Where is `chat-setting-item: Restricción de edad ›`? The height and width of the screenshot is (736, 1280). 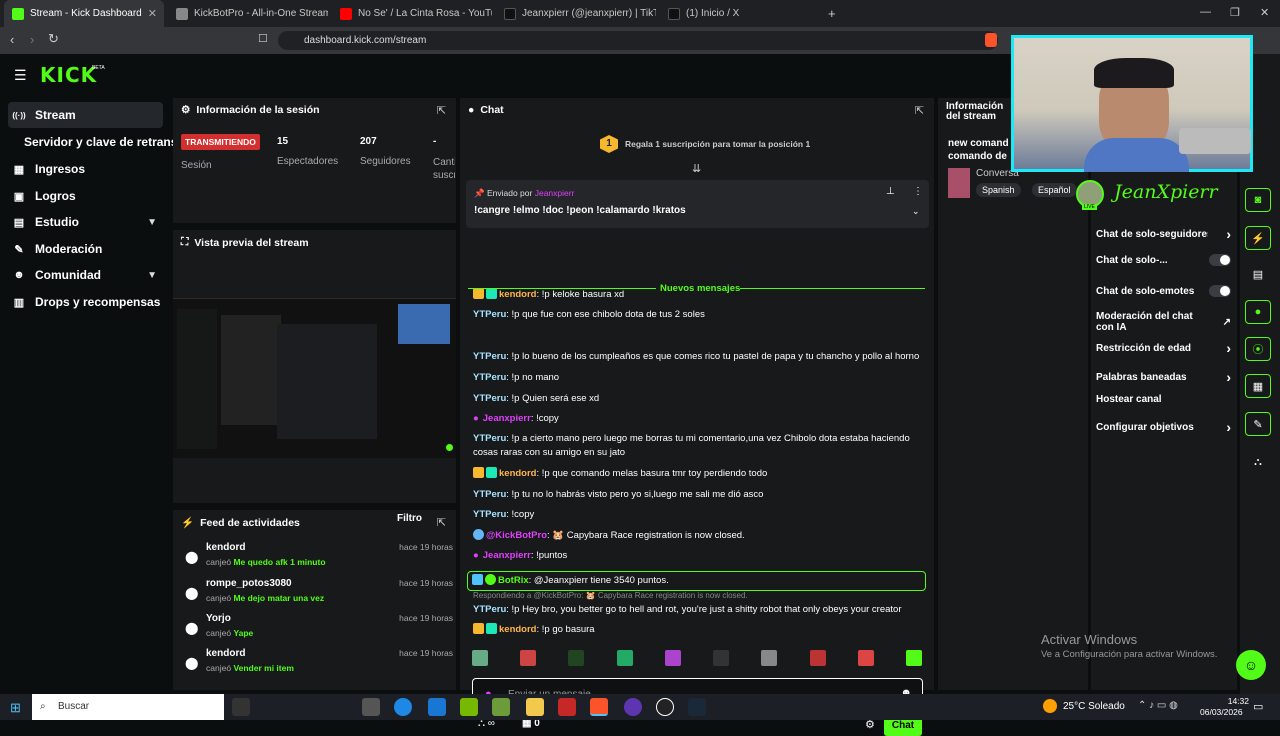 chat-setting-item: Restricción de edad › is located at coordinates (1163, 348).